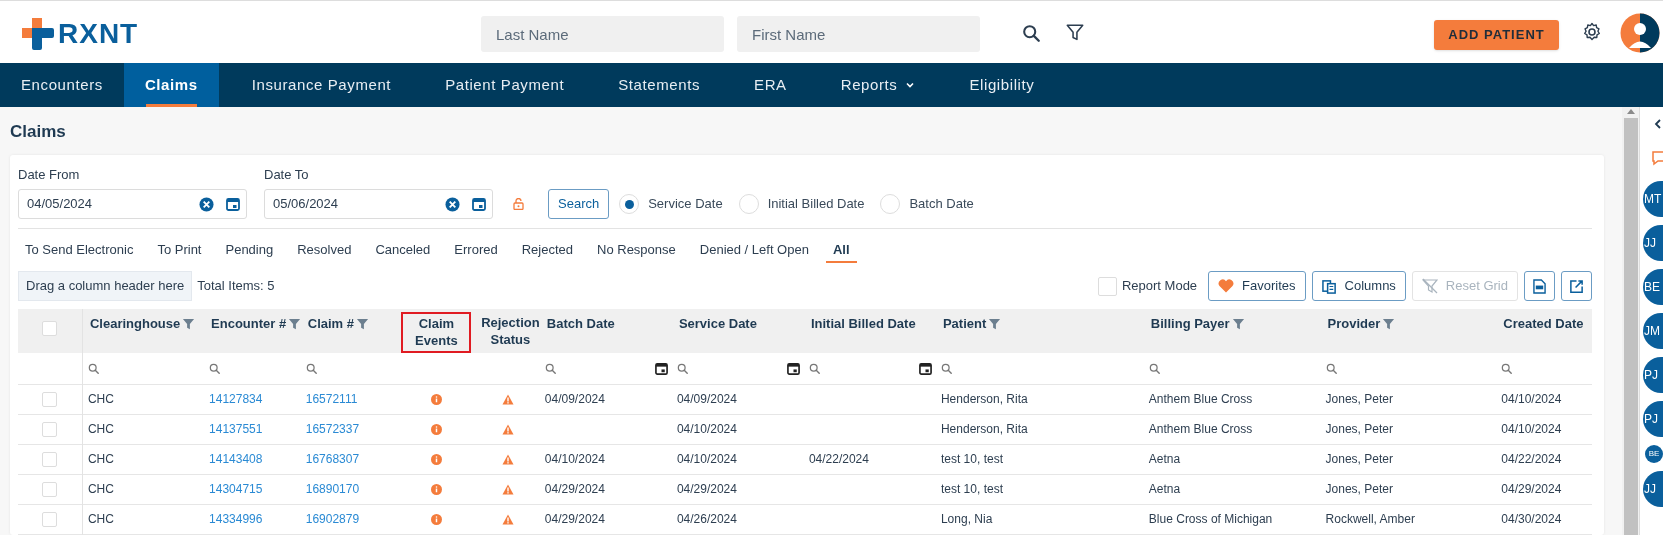  What do you see at coordinates (1496, 35) in the screenshot?
I see `add-patient-button: ADD PATIENT` at bounding box center [1496, 35].